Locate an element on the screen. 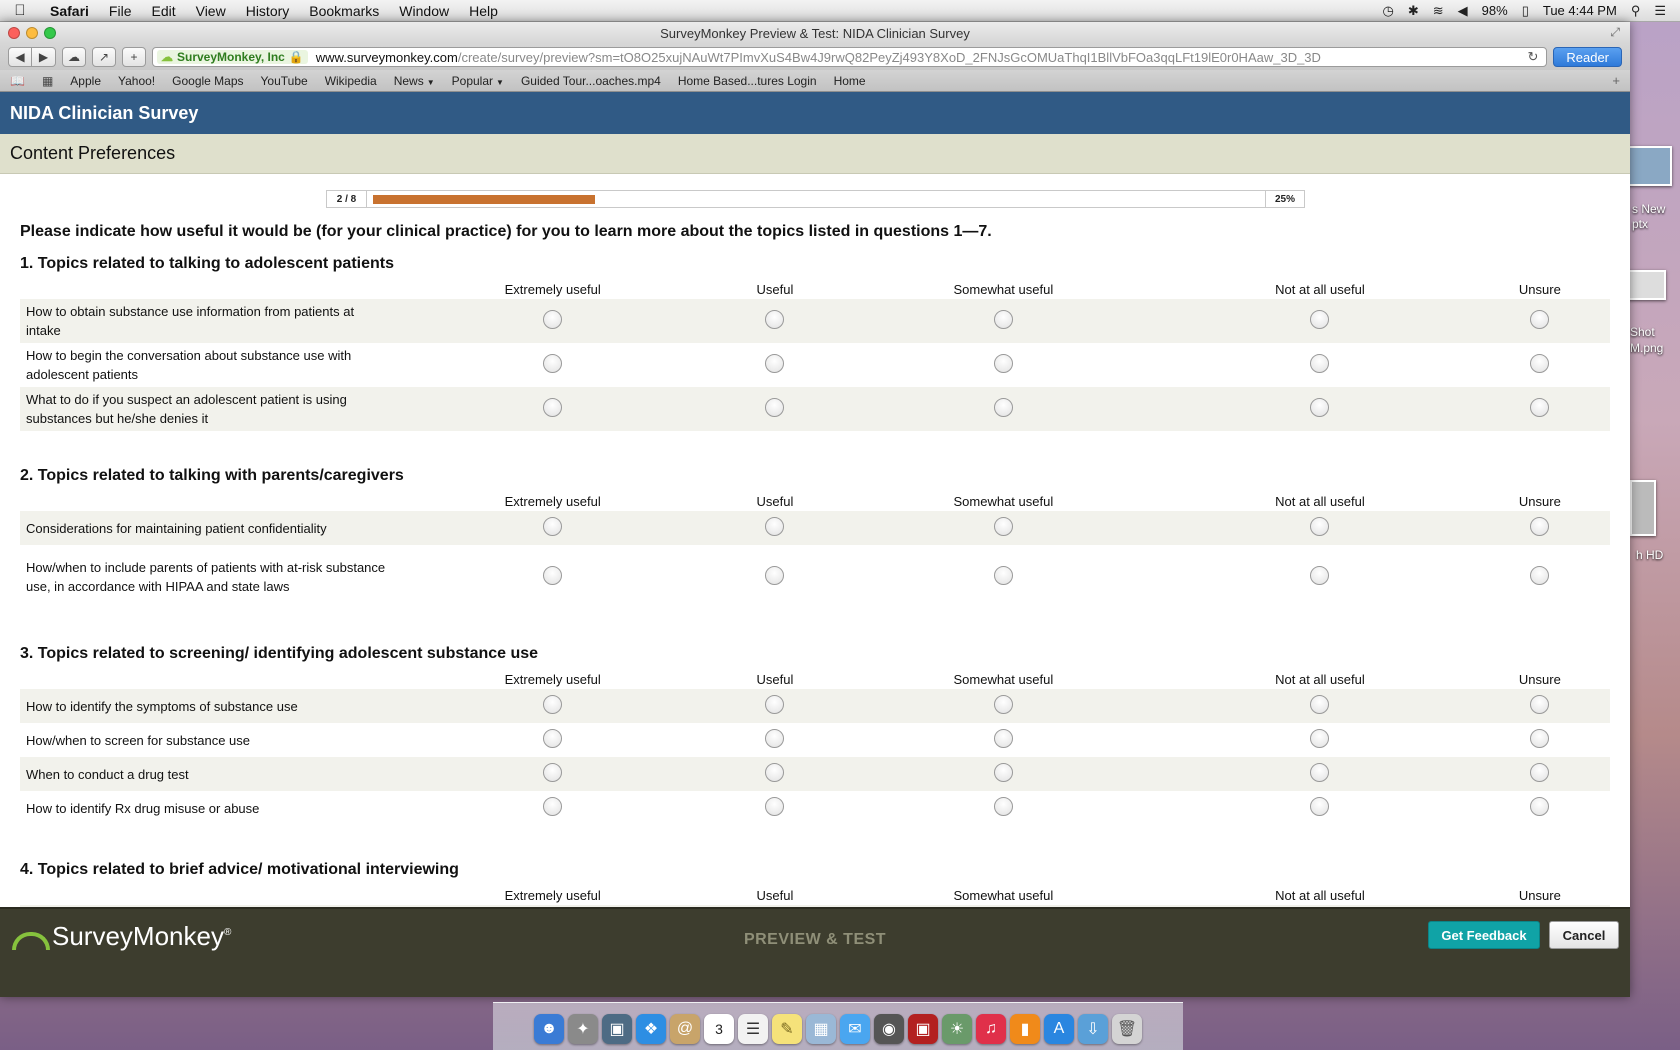 The height and width of the screenshot is (1050, 1680). top-sites-icon: ▦ is located at coordinates (47, 81).